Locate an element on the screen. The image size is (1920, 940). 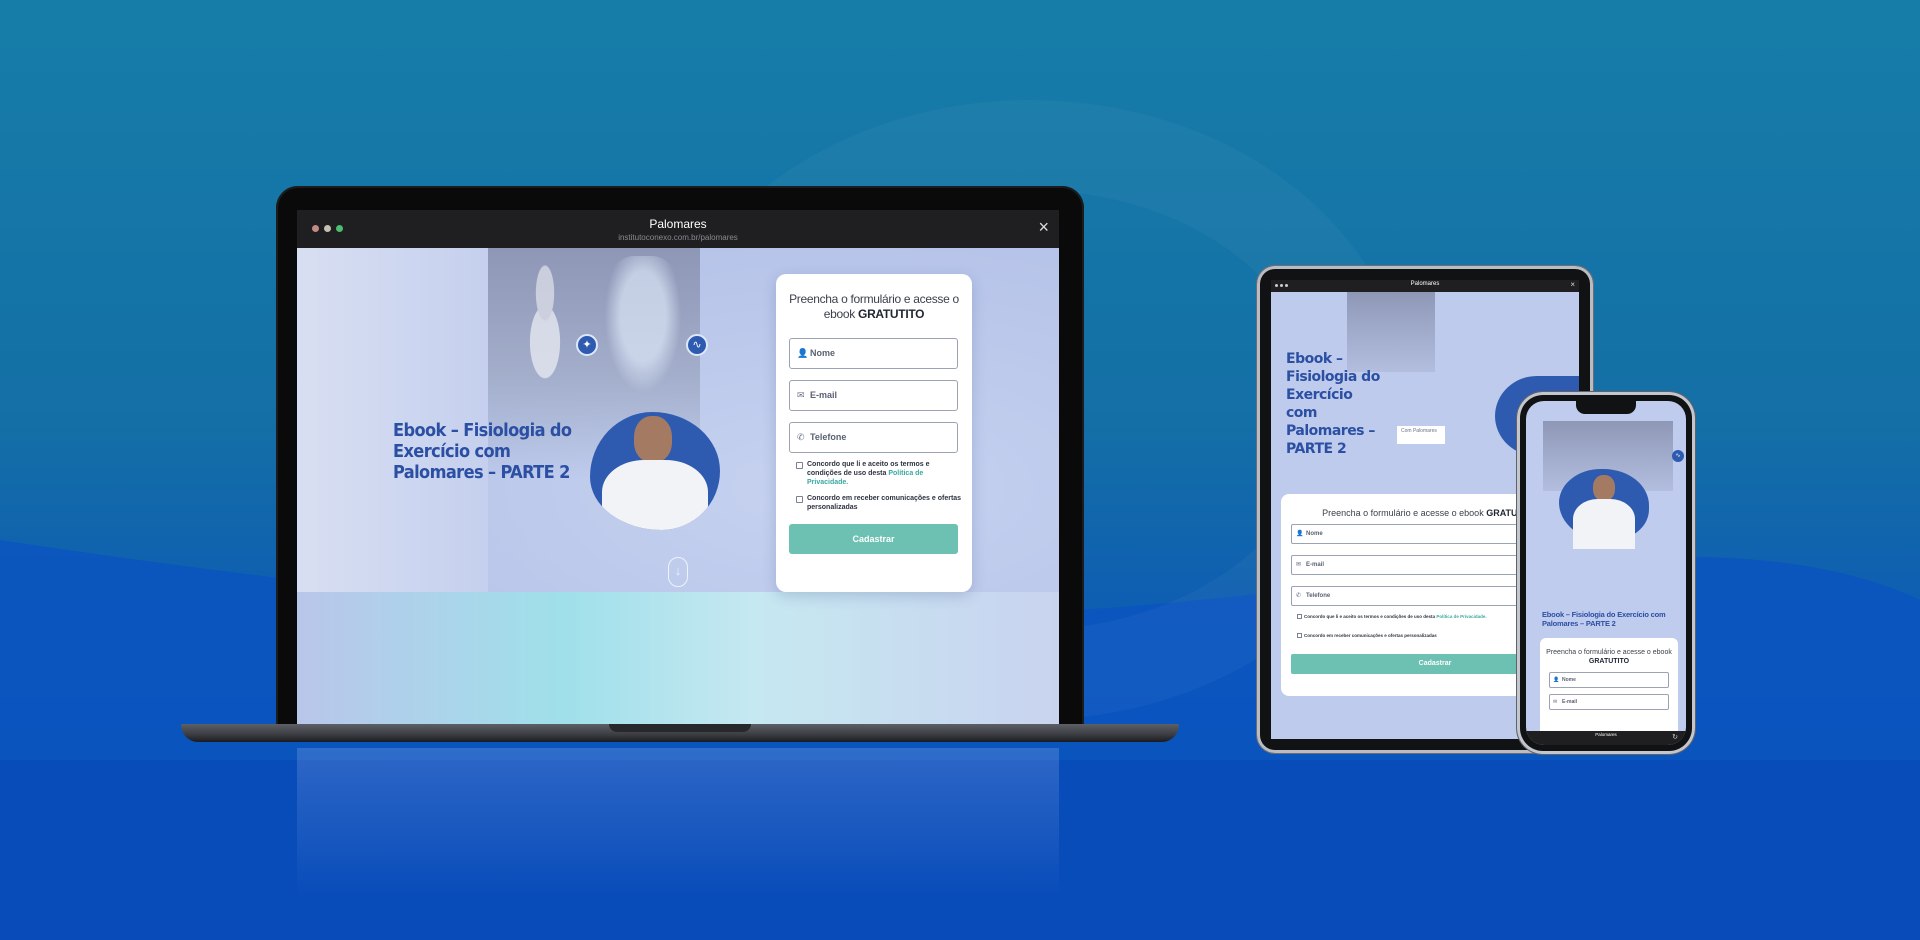
tablet-terms-checkbox is located at coordinates (1299, 616).